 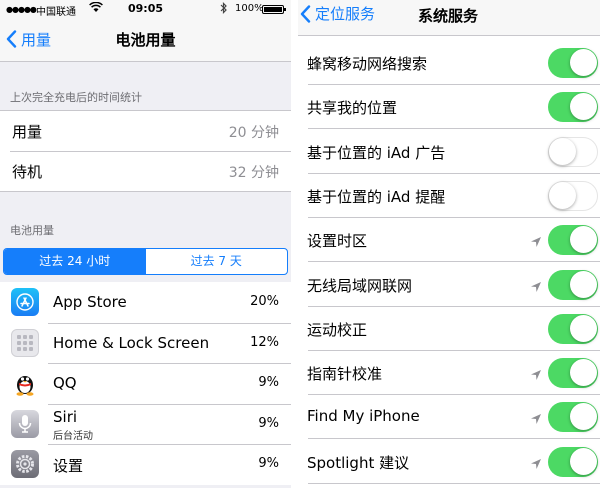 I want to click on setting-label: 指南针校准, so click(x=345, y=374).